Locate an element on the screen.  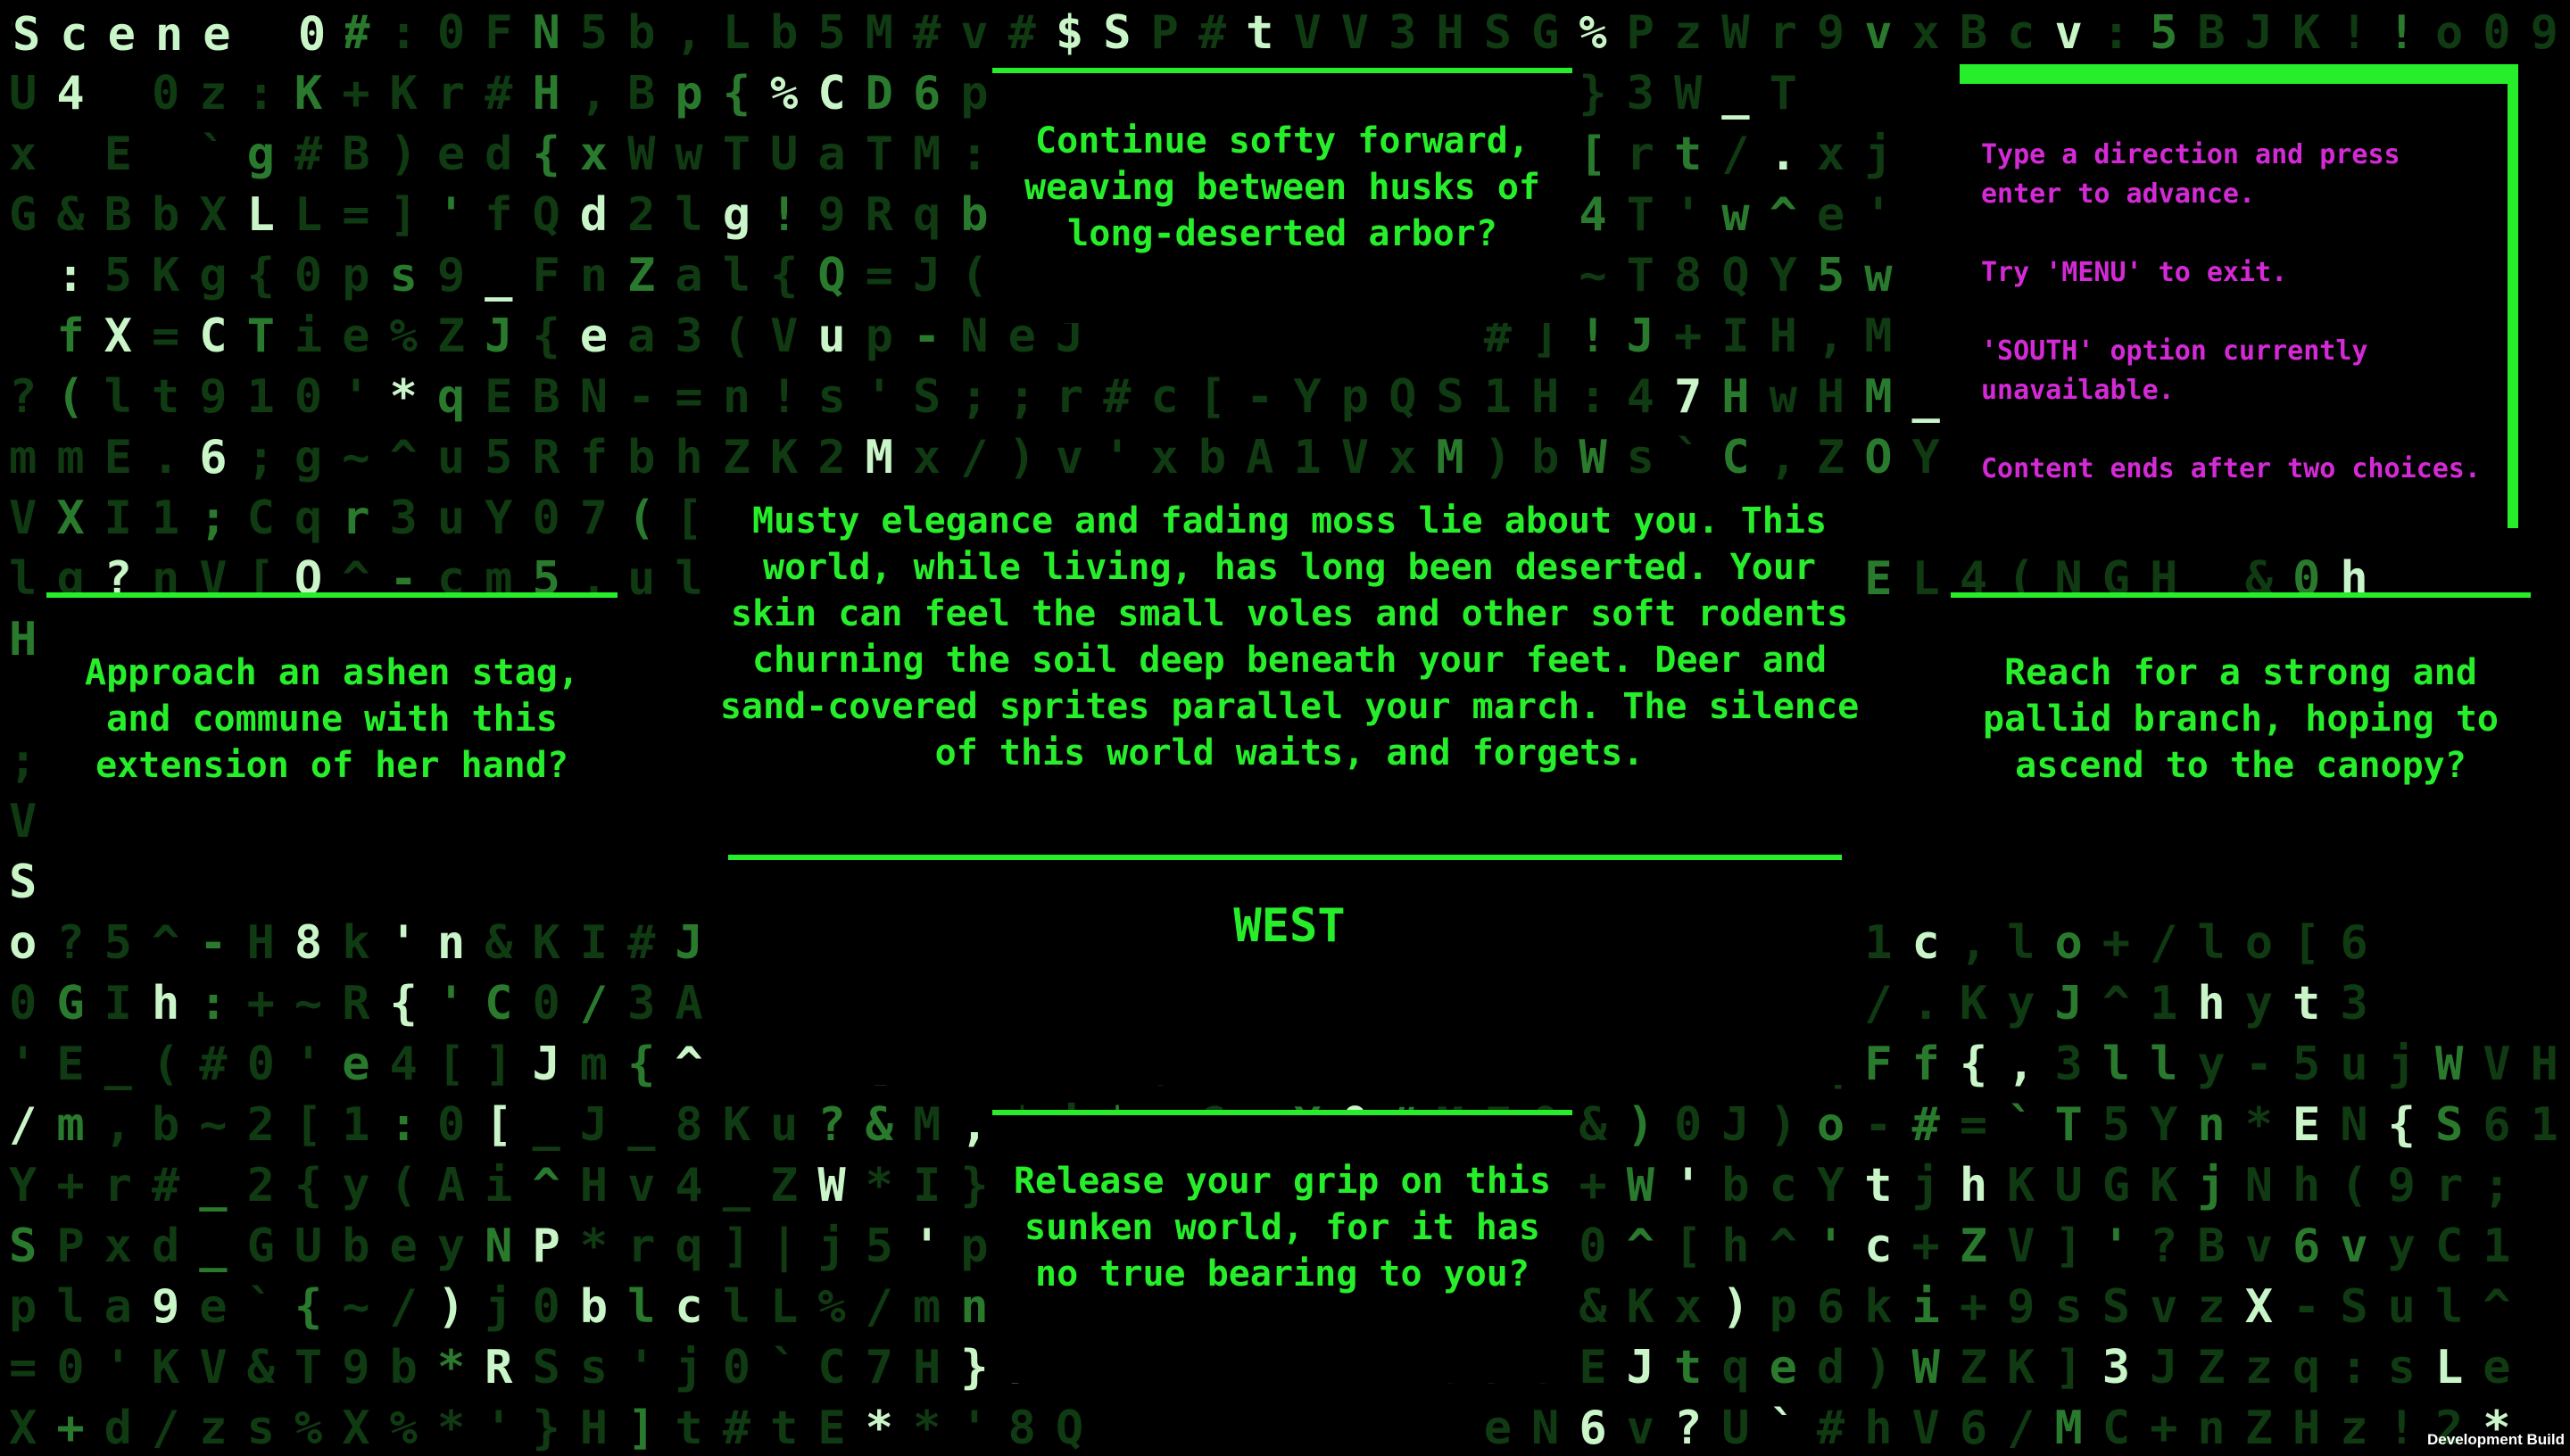
direction-input-value: WEST is located at coordinates (1289, 926).